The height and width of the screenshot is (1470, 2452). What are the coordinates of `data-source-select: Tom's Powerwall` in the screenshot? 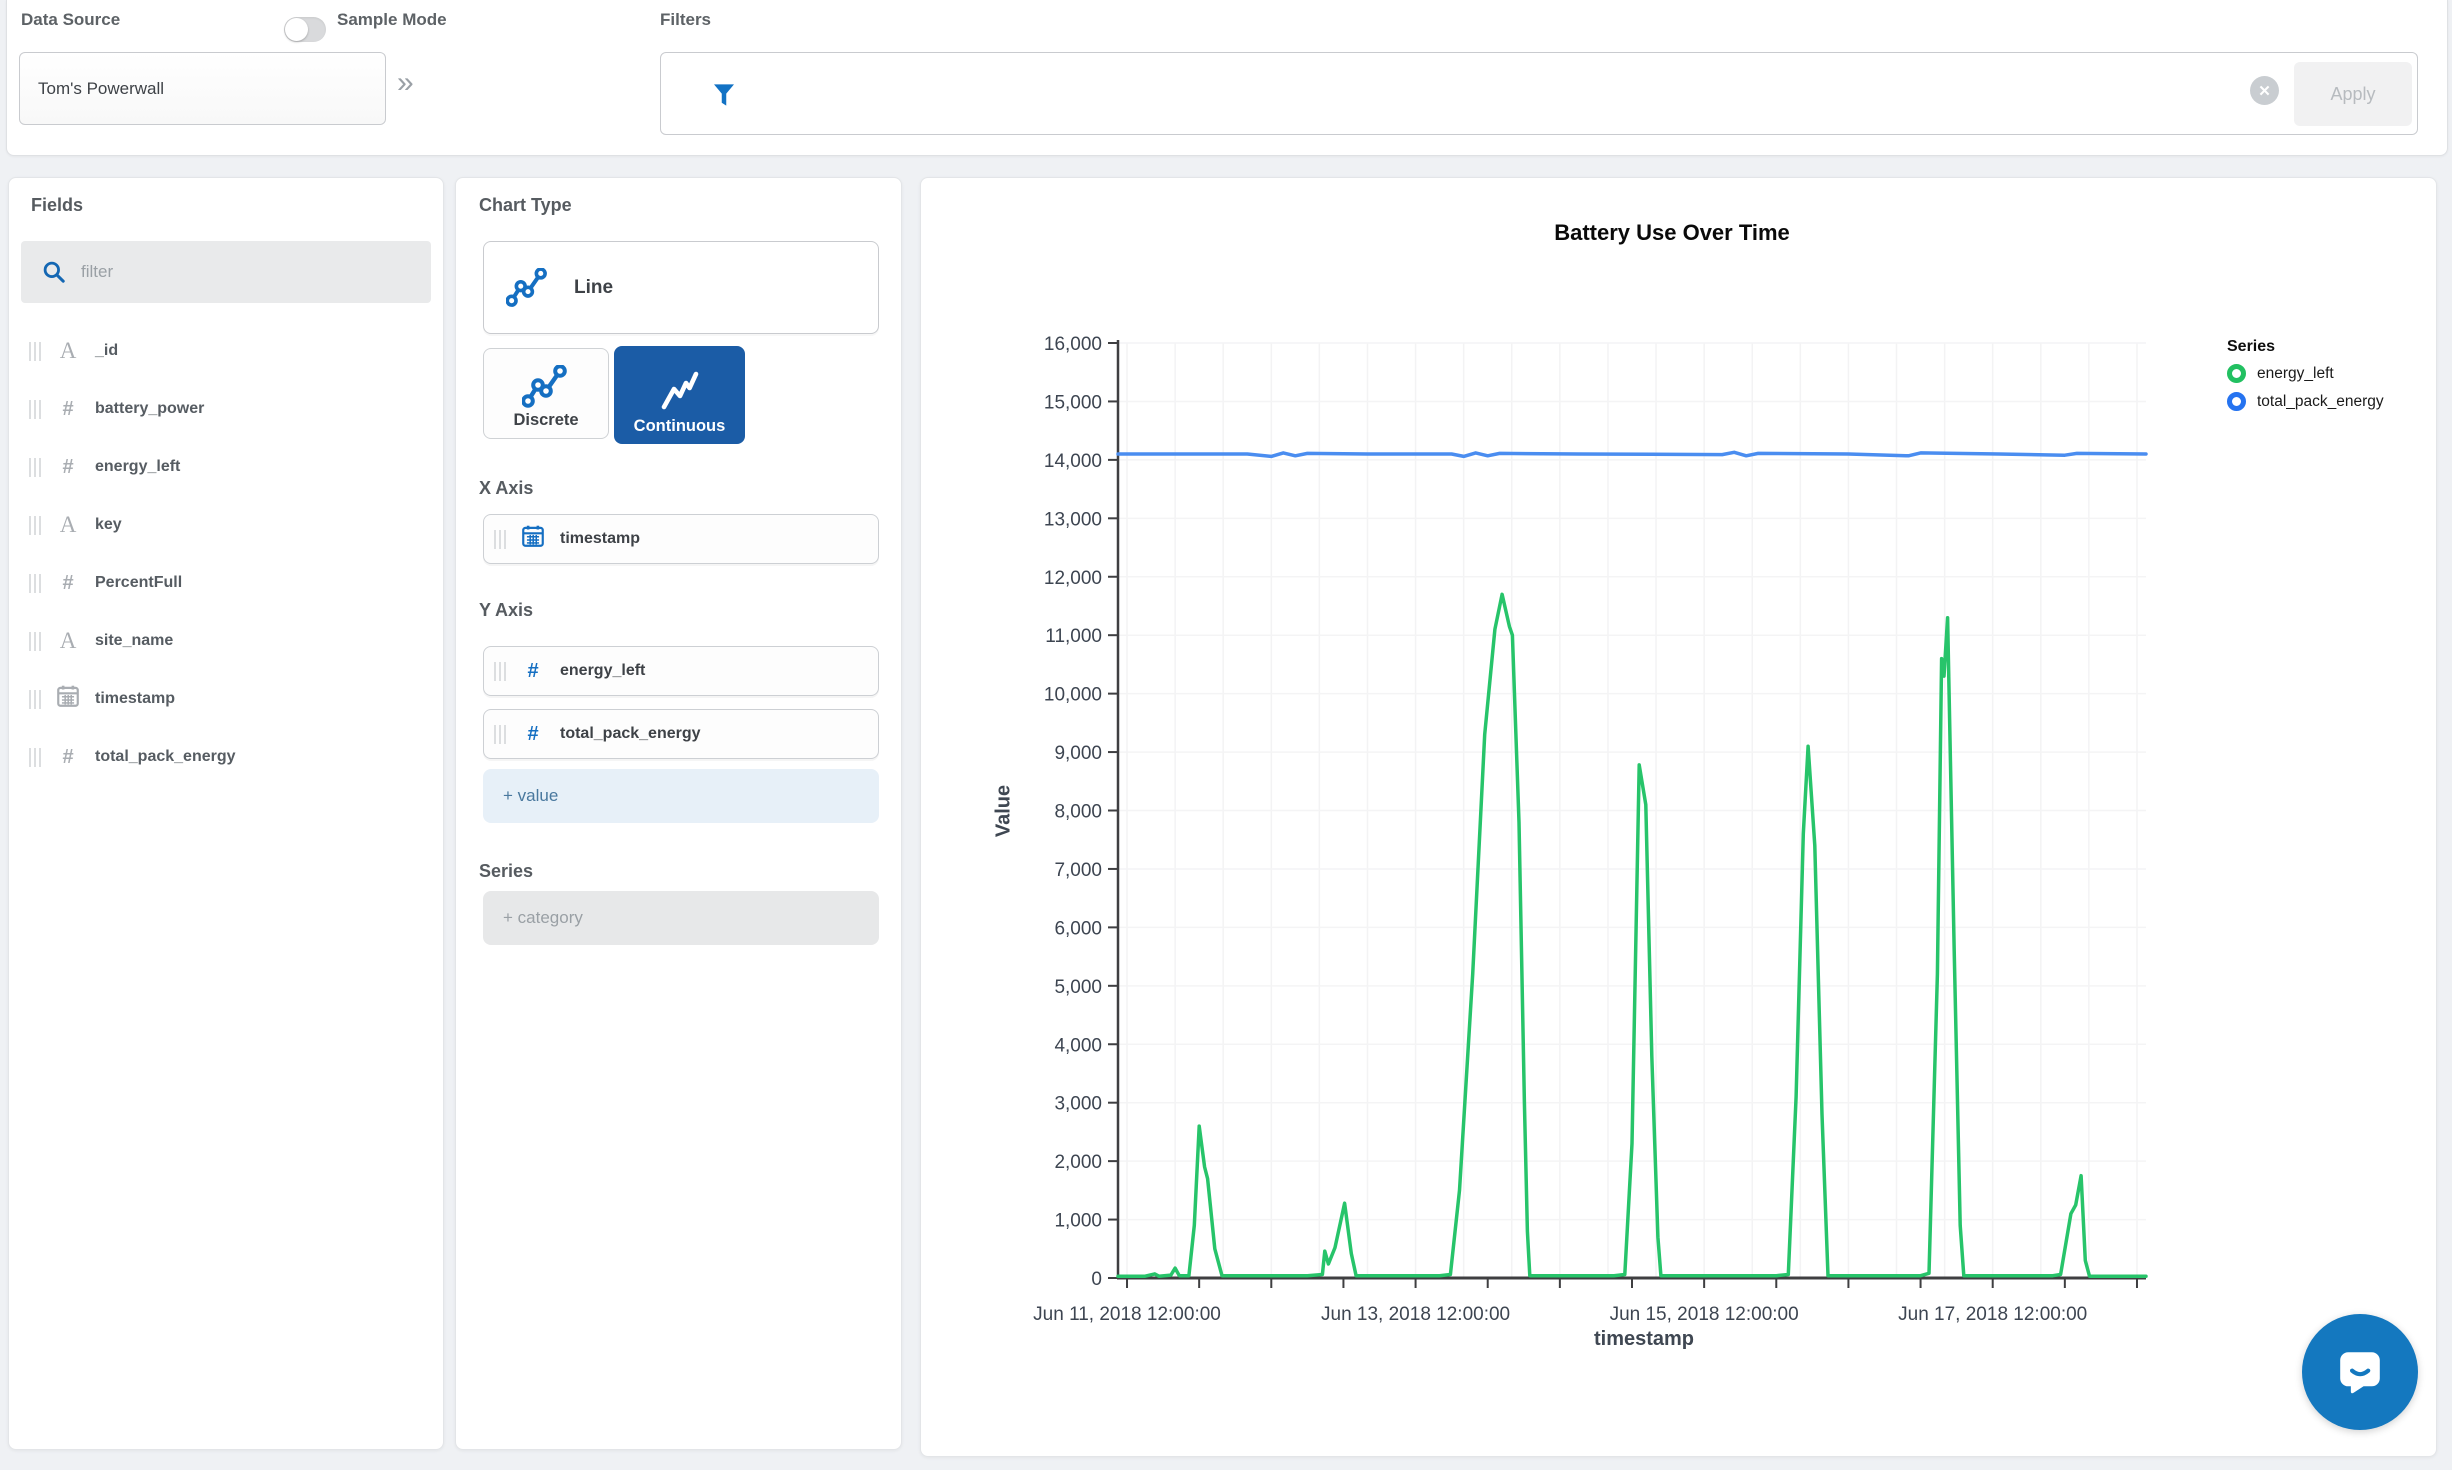 It's located at (202, 88).